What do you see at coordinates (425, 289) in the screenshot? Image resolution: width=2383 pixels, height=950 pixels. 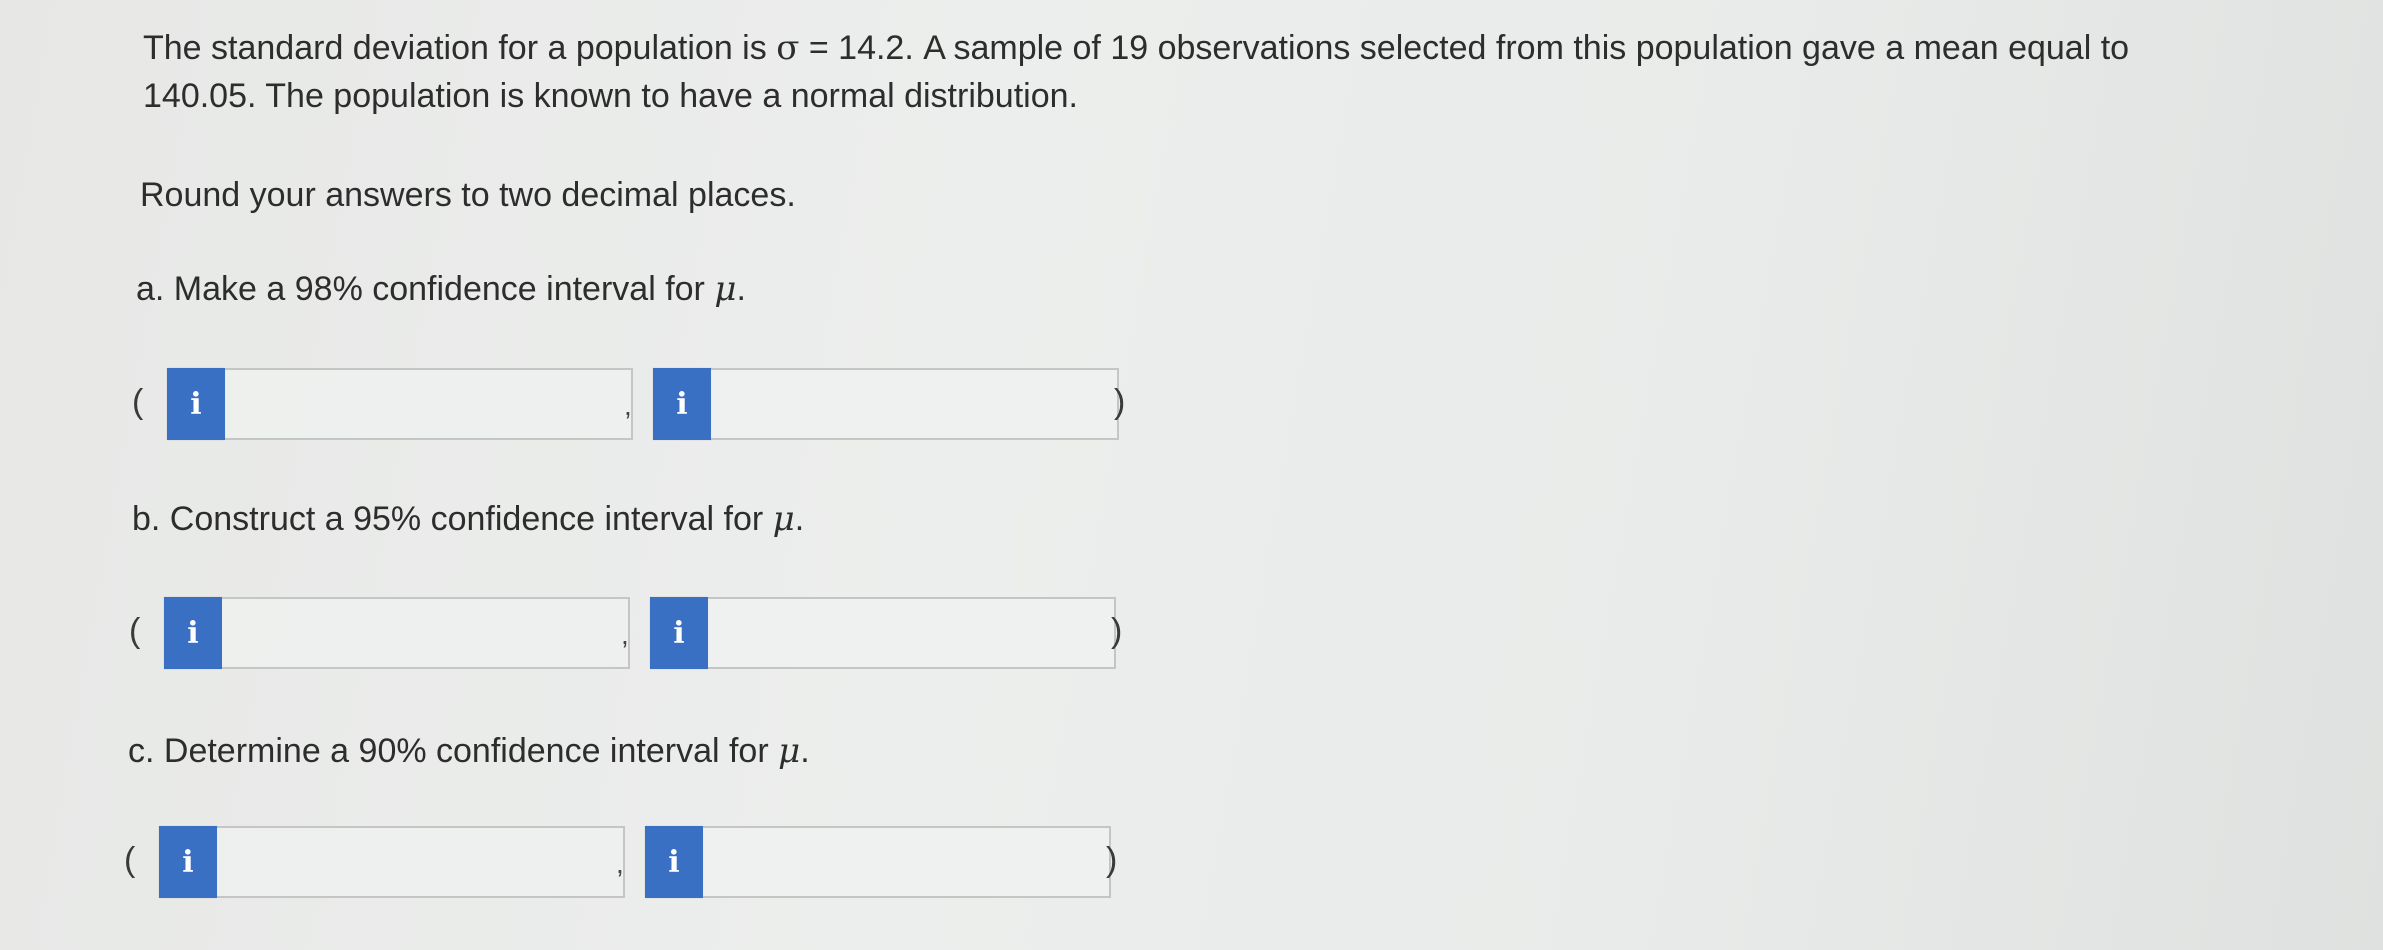 I see `part-a-text: a. Make a 98% confidence interval for` at bounding box center [425, 289].